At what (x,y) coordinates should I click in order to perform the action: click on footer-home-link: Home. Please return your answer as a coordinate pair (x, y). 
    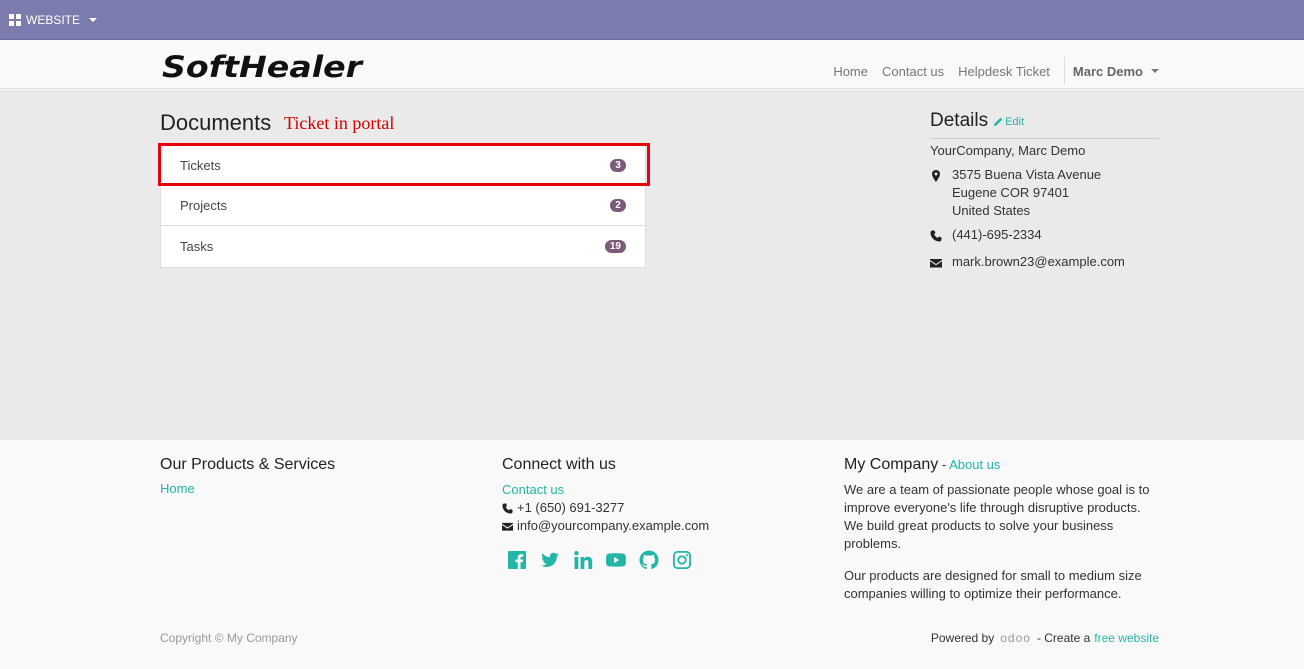
    Looking at the image, I should click on (177, 488).